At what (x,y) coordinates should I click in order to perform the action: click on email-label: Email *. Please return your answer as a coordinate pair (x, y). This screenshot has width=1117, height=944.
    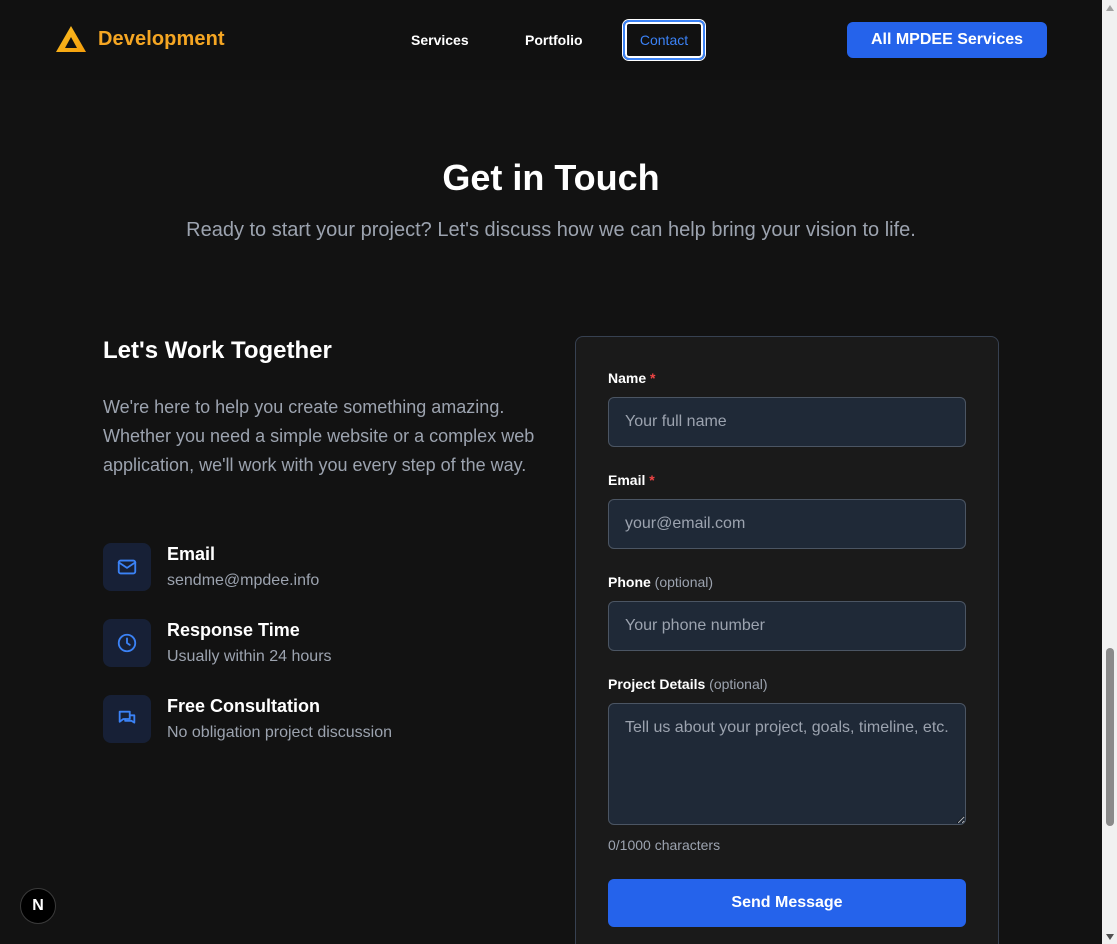
    Looking at the image, I should click on (631, 480).